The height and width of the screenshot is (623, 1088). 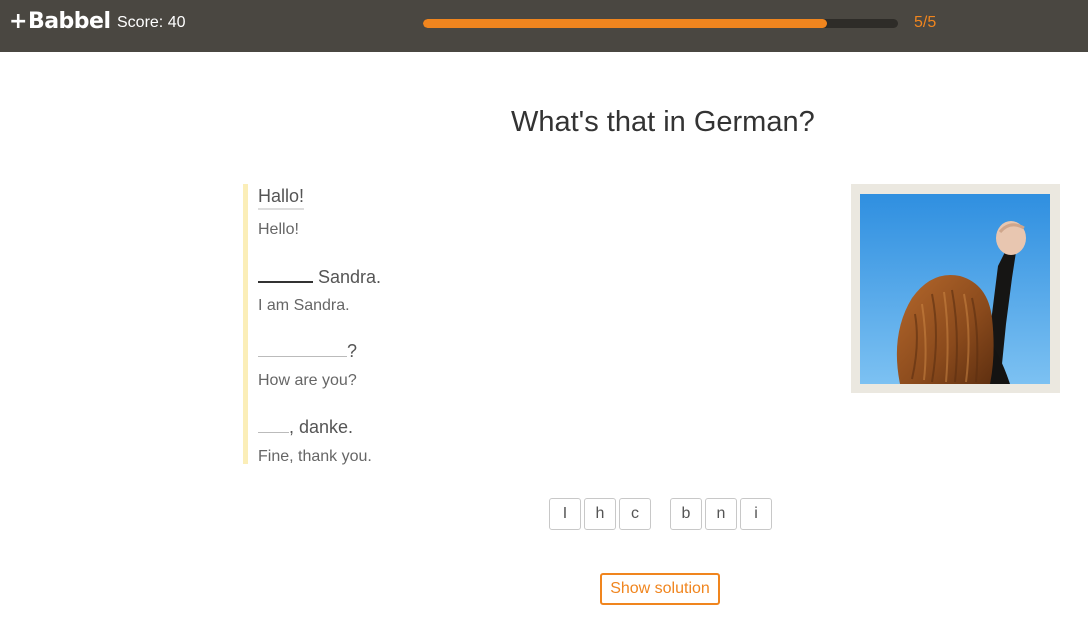 I want to click on exercise-title: What's that in German?, so click(x=663, y=122).